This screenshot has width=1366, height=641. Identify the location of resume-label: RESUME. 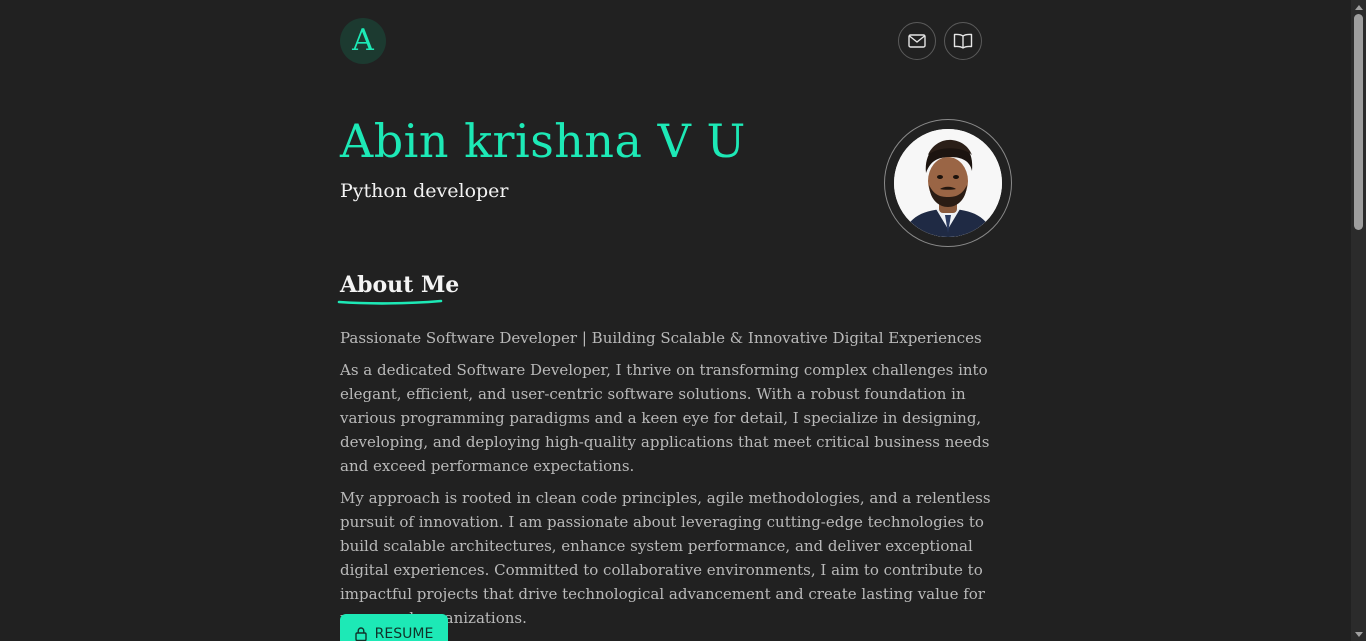
(404, 633).